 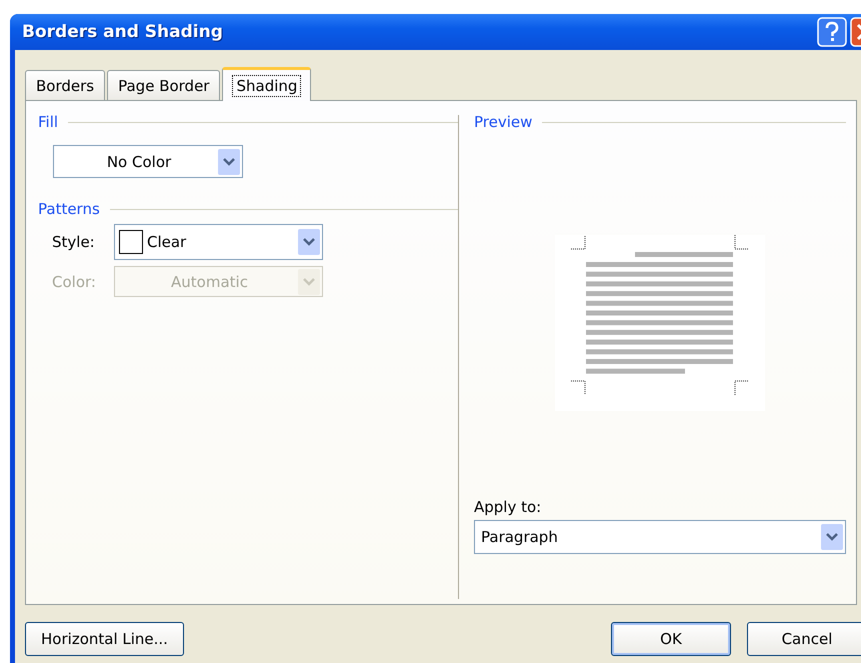 I want to click on section-heading: Fill, so click(x=48, y=122).